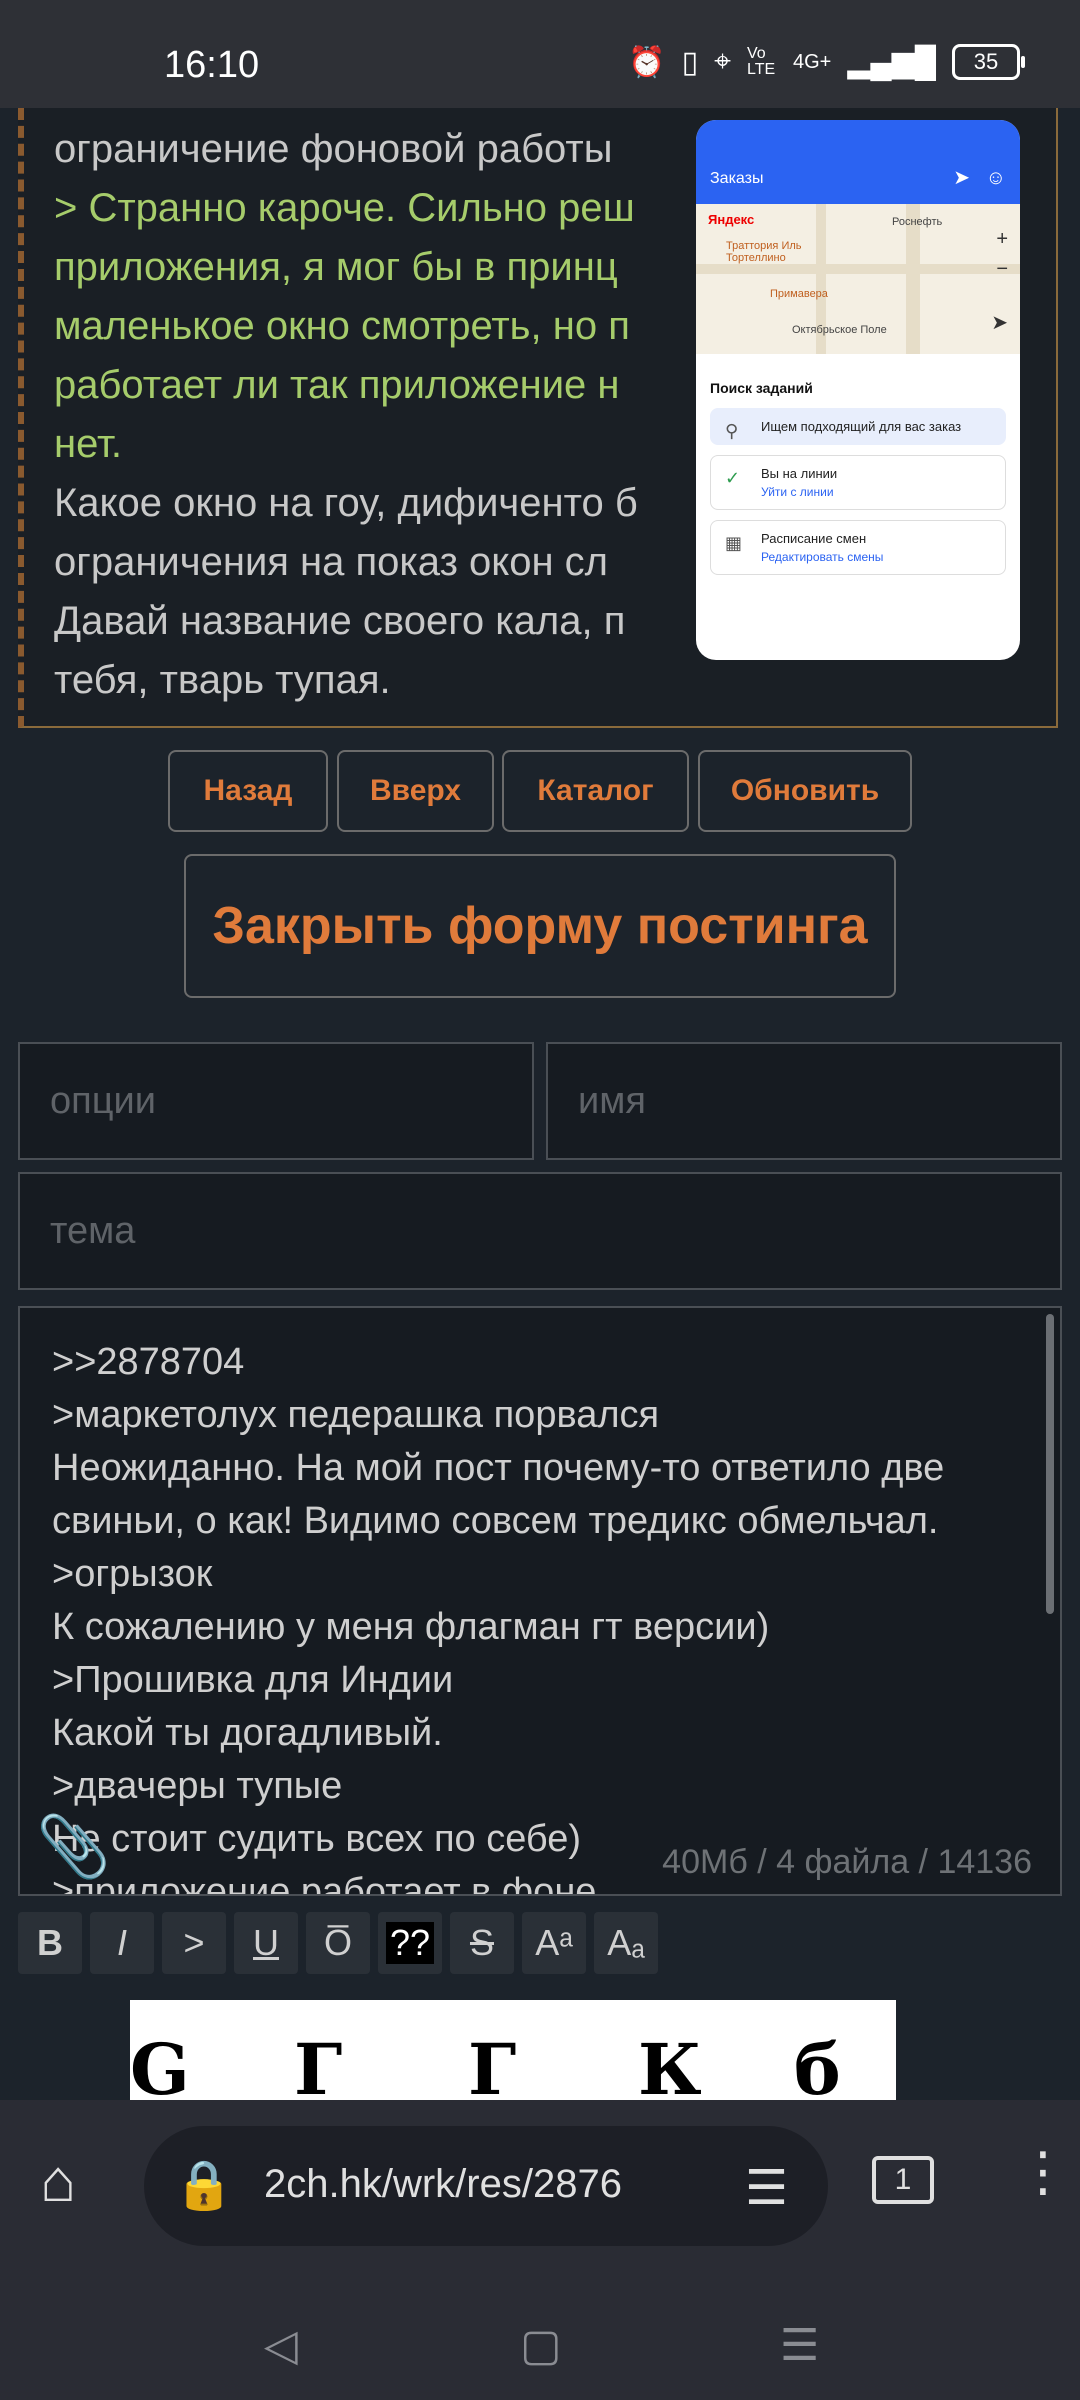 The width and height of the screenshot is (1080, 2400). Describe the element at coordinates (861, 426) in the screenshot. I see `card-title: Ищем подходящий для вас заказ` at that location.